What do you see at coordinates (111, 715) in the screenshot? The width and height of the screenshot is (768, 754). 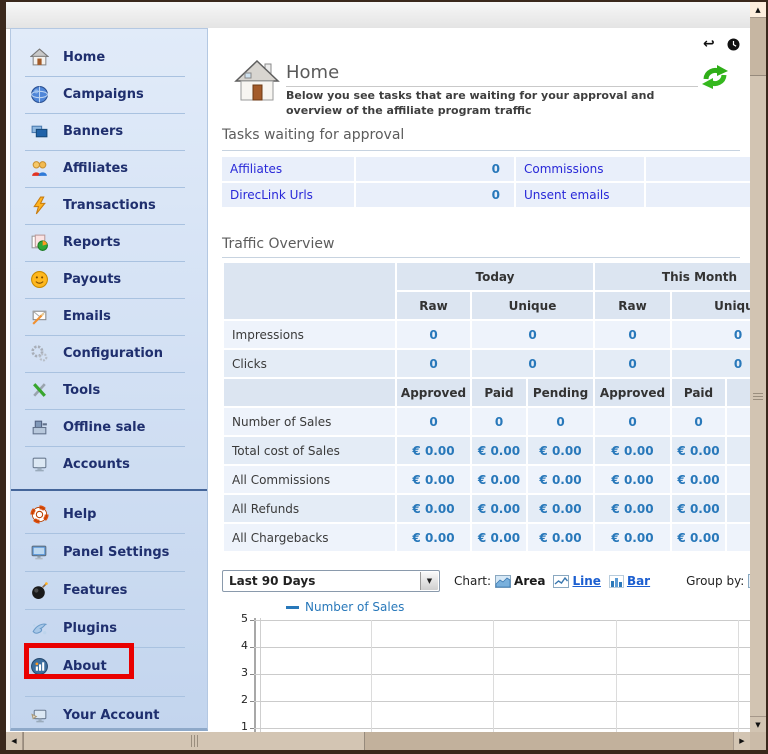 I see `sidebar-item-label: Your Account` at bounding box center [111, 715].